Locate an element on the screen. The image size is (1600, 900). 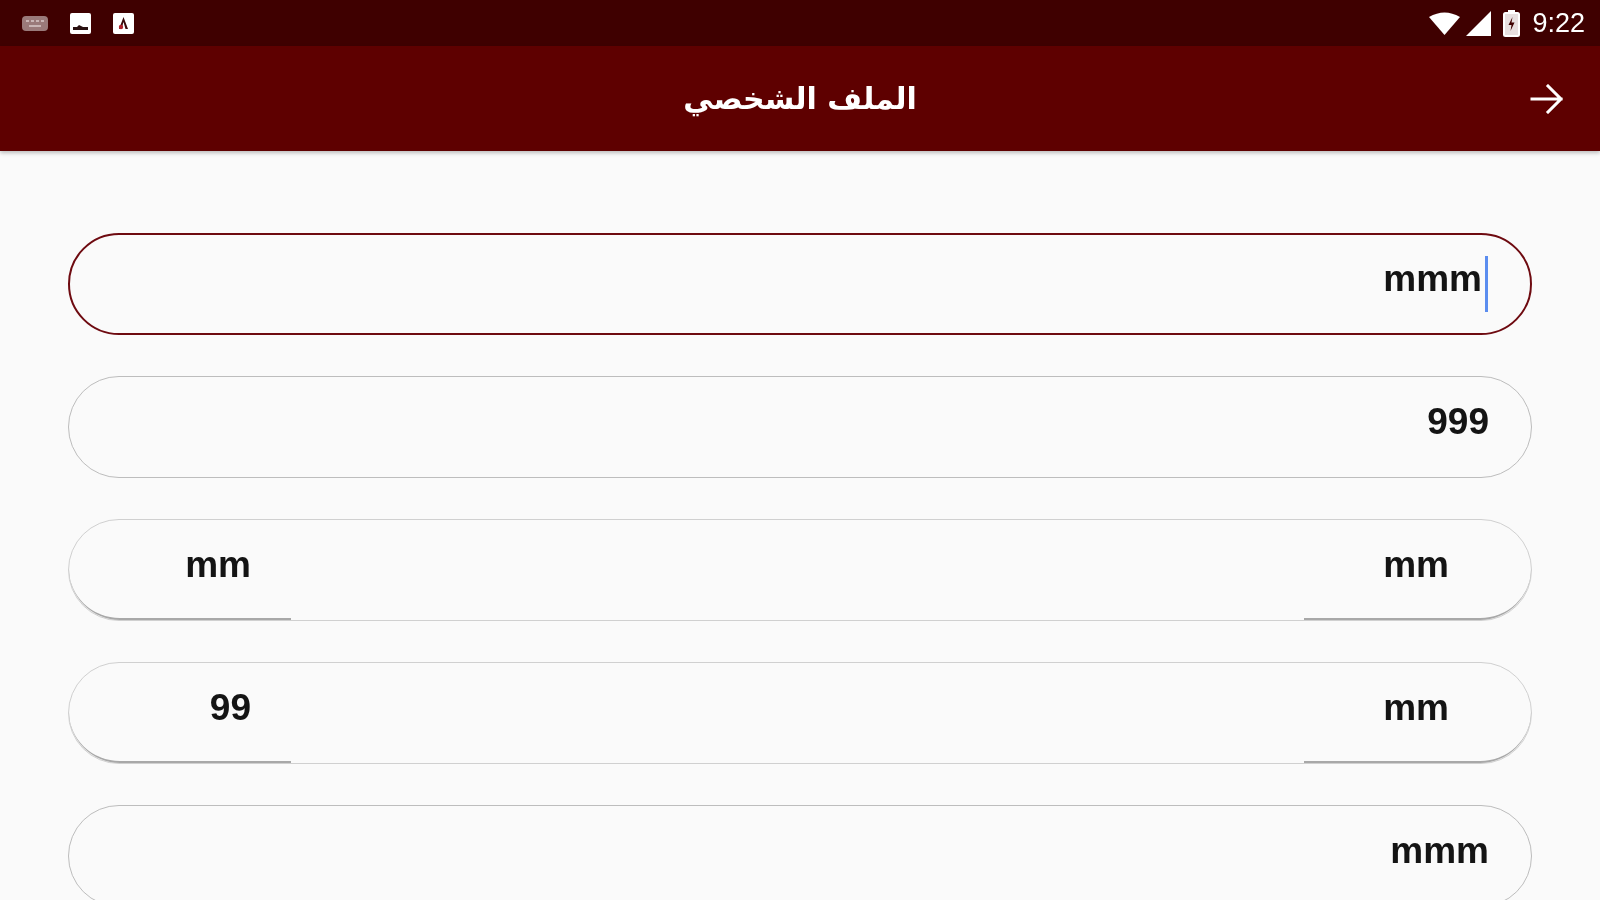
text-cursor-icon is located at coordinates (1486, 284).